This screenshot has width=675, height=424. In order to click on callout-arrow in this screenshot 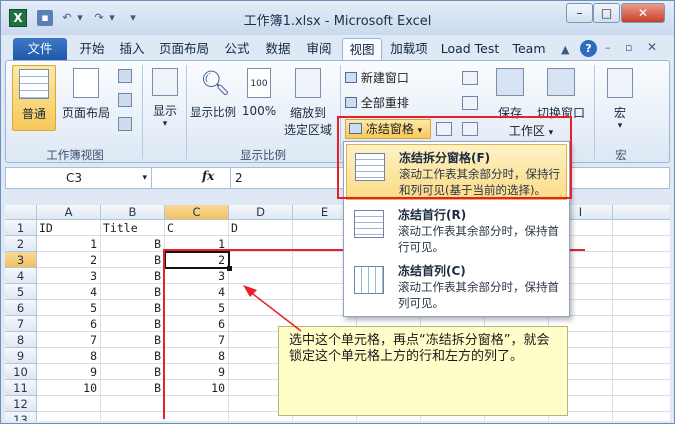, I will do `click(272, 308)`.